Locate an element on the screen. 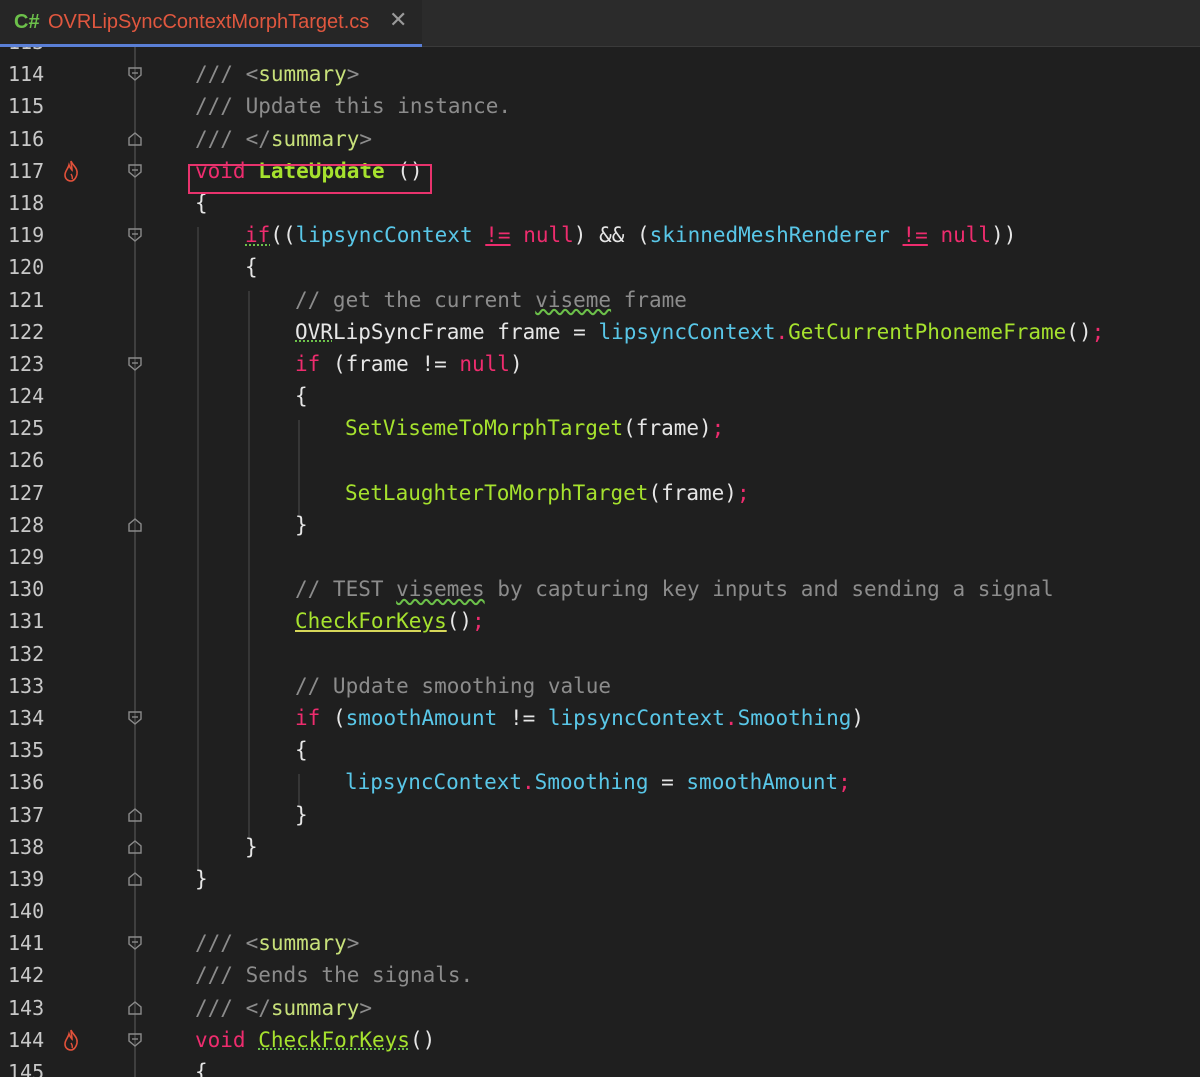 The height and width of the screenshot is (1077, 1200). code-line: 113 is located at coordinates (600, 52).